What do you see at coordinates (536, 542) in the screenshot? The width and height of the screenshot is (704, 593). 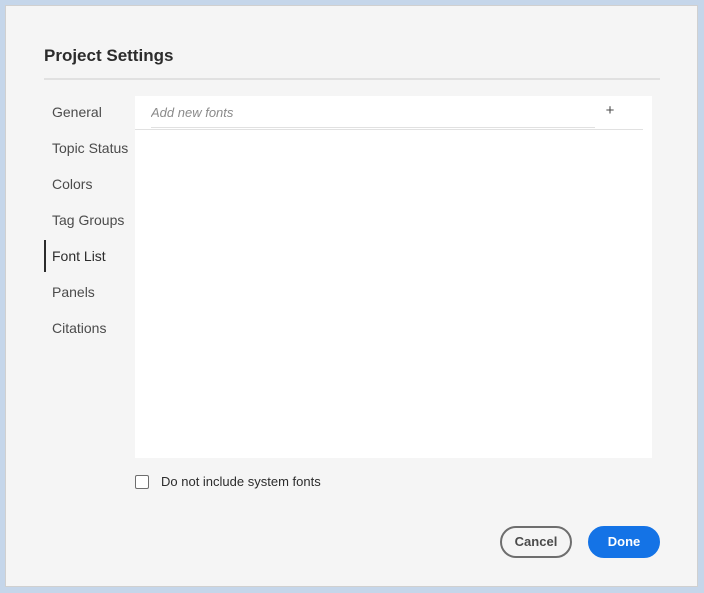 I see `cancel-button: Cancel` at bounding box center [536, 542].